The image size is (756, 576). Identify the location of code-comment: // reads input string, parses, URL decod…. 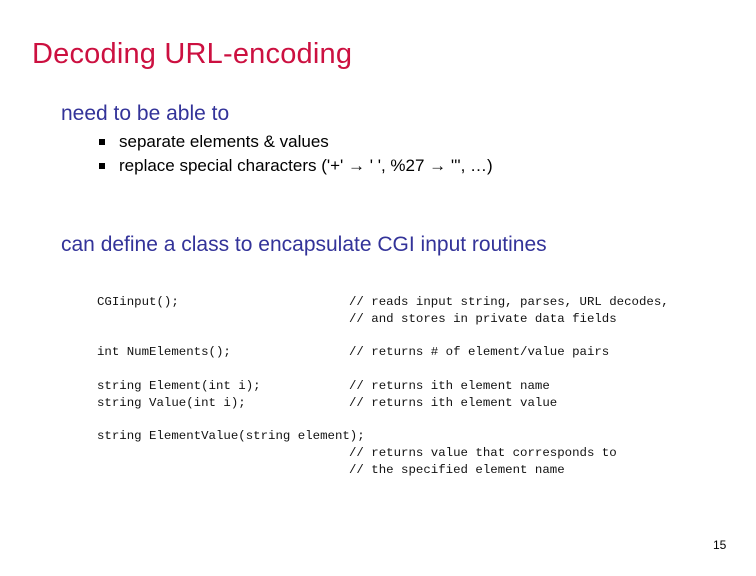
(509, 302).